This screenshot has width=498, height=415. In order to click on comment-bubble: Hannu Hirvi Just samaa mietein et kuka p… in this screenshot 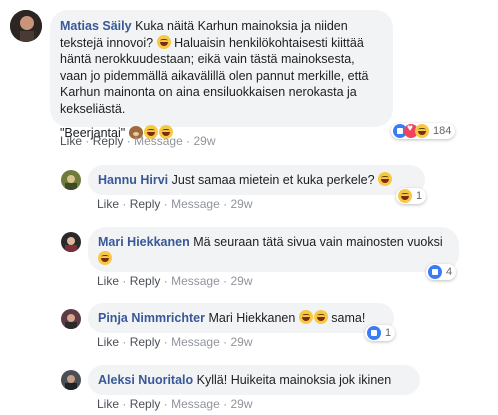, I will do `click(256, 180)`.